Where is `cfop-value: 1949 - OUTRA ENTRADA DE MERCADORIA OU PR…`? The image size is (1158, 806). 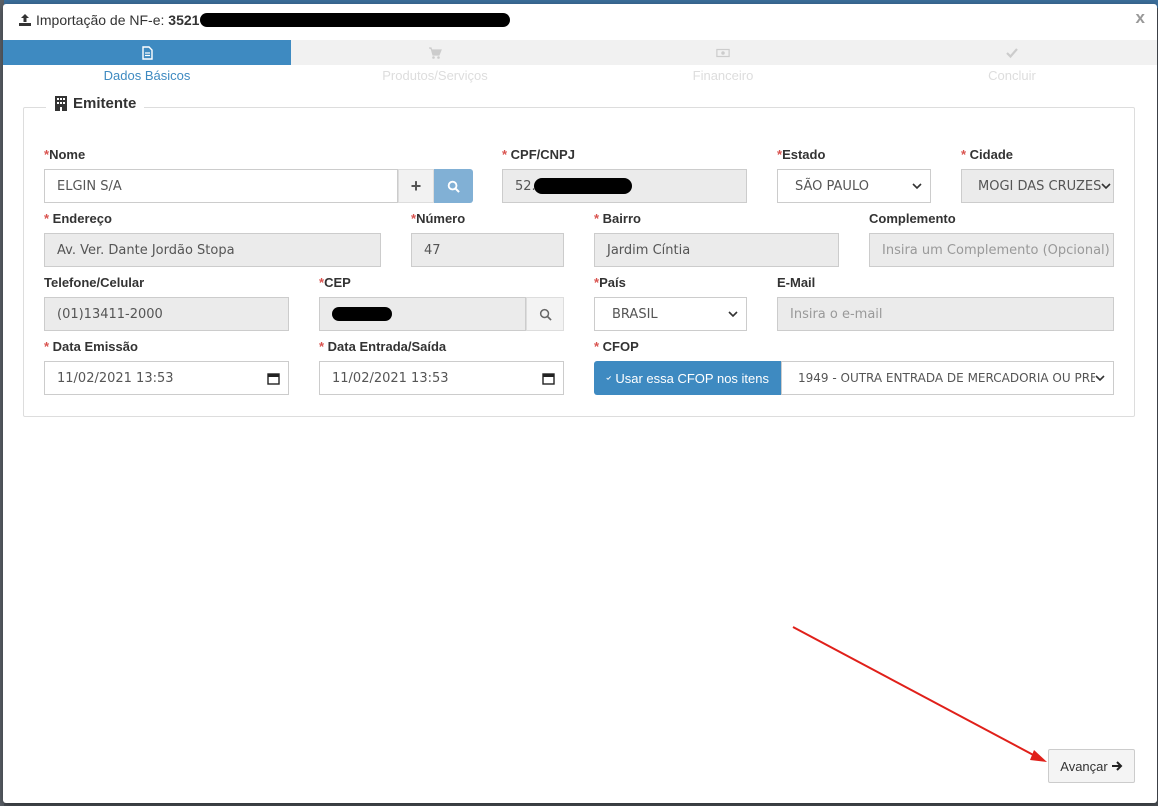
cfop-value: 1949 - OUTRA ENTRADA DE MERCADORIA OU PR… is located at coordinates (946, 378).